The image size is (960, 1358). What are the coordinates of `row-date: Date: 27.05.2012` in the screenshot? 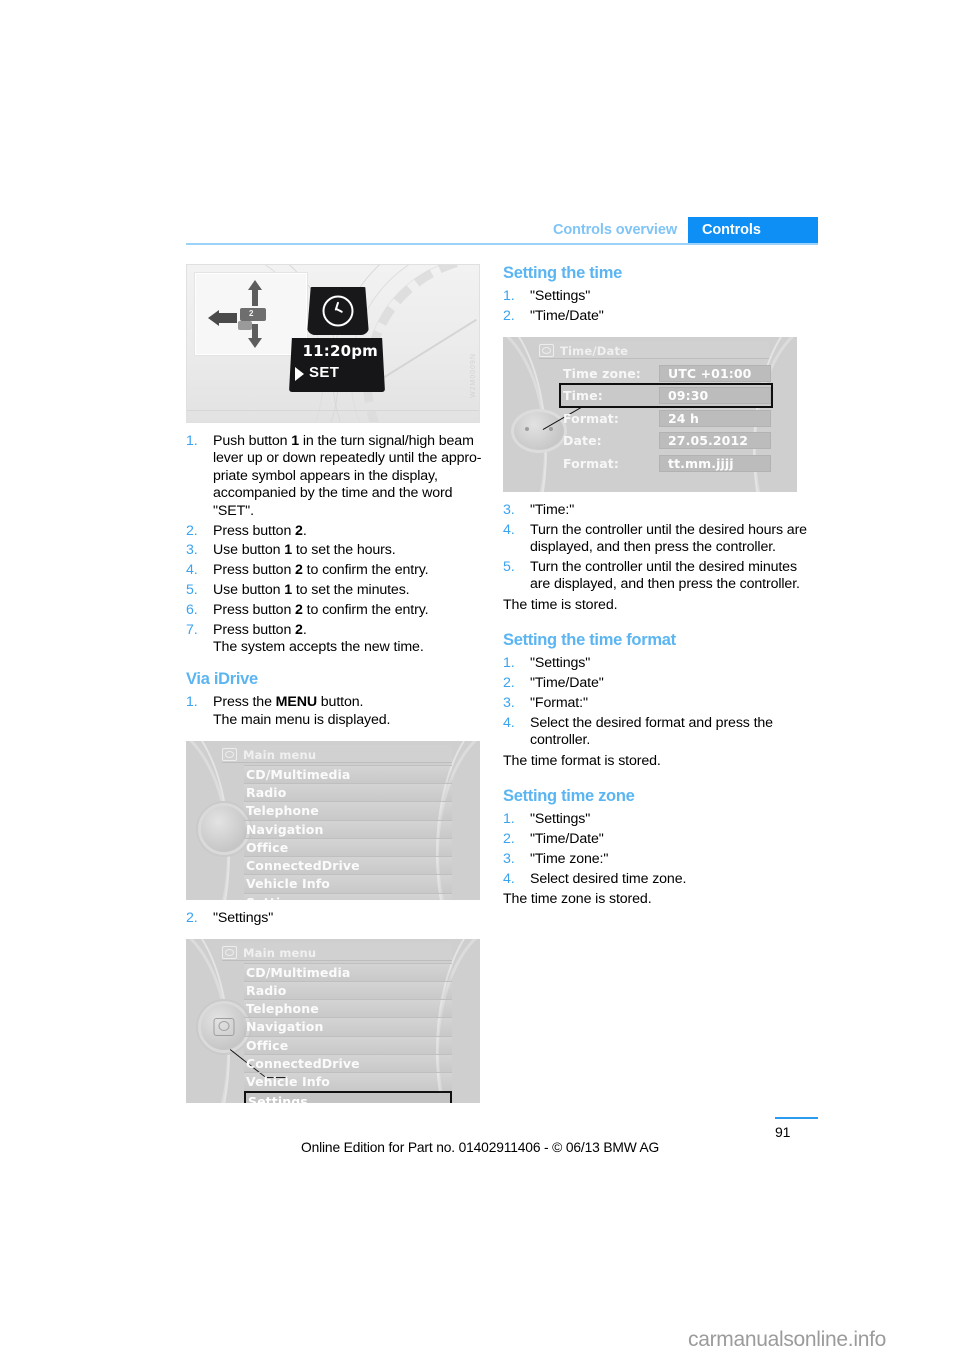 It's located at (666, 440).